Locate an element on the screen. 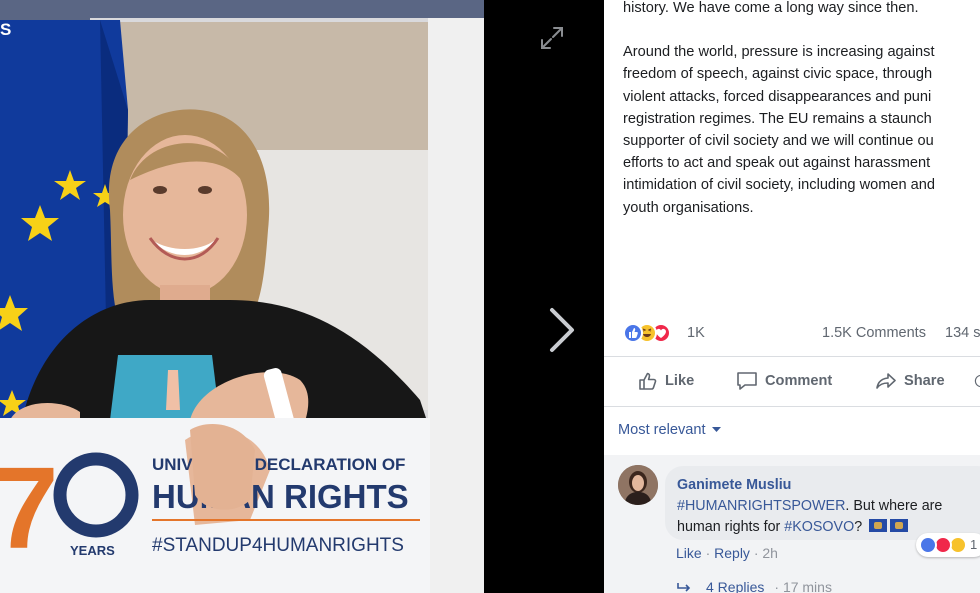 The image size is (980, 593). share-button: Share is located at coordinates (909, 381).